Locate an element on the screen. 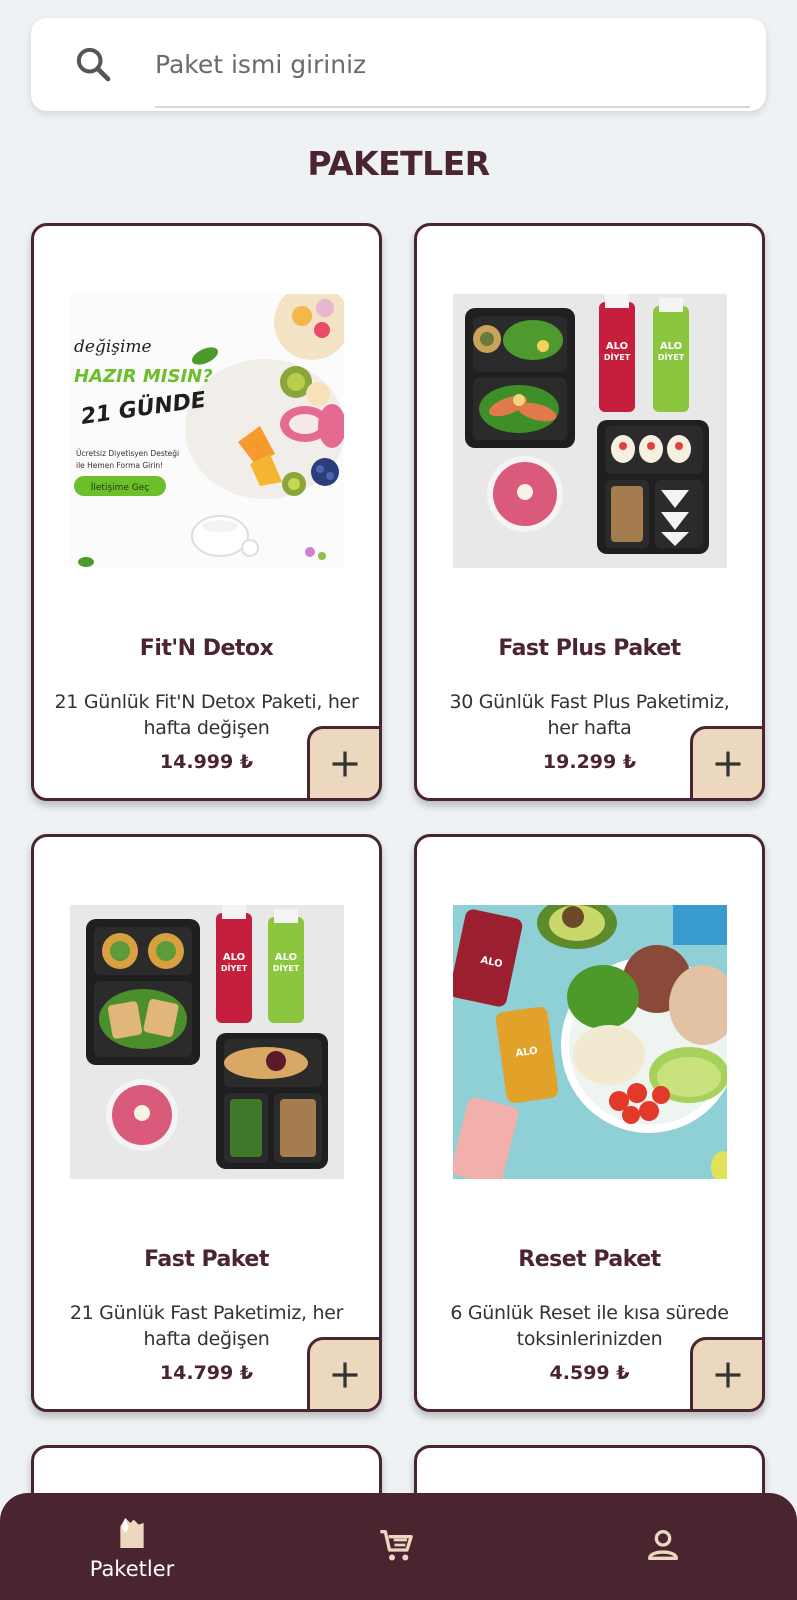 This screenshot has width=797, height=1600. package-icon is located at coordinates (132, 1532).